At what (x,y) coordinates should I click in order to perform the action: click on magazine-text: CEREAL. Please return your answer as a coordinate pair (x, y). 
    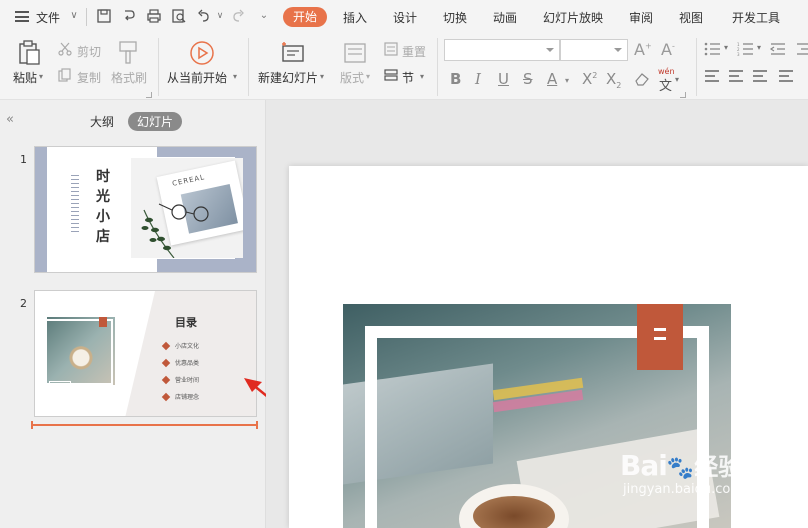
    Looking at the image, I should click on (188, 180).